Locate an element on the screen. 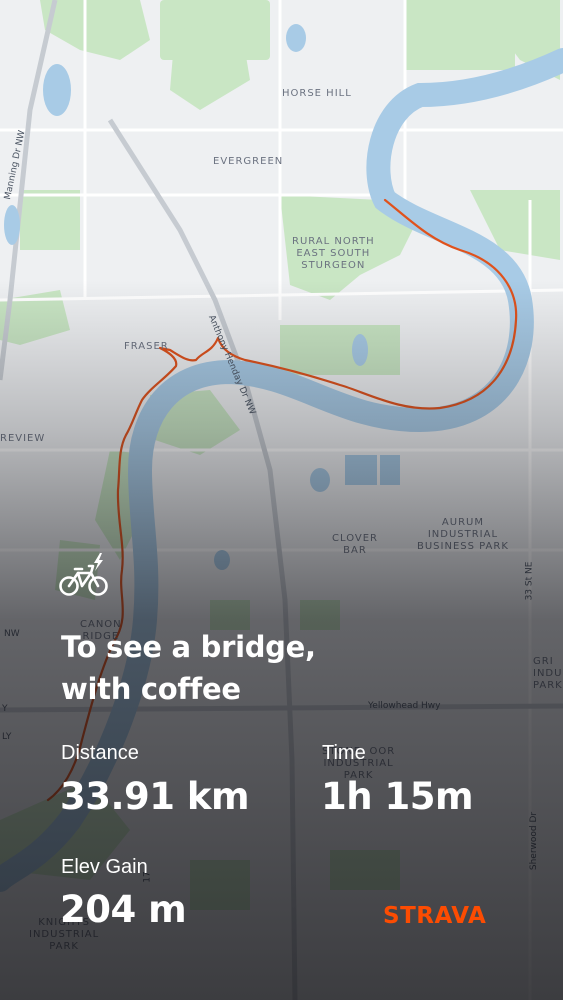 The width and height of the screenshot is (563, 1000). elev-gain-label: Elev Gain is located at coordinates (104, 867).